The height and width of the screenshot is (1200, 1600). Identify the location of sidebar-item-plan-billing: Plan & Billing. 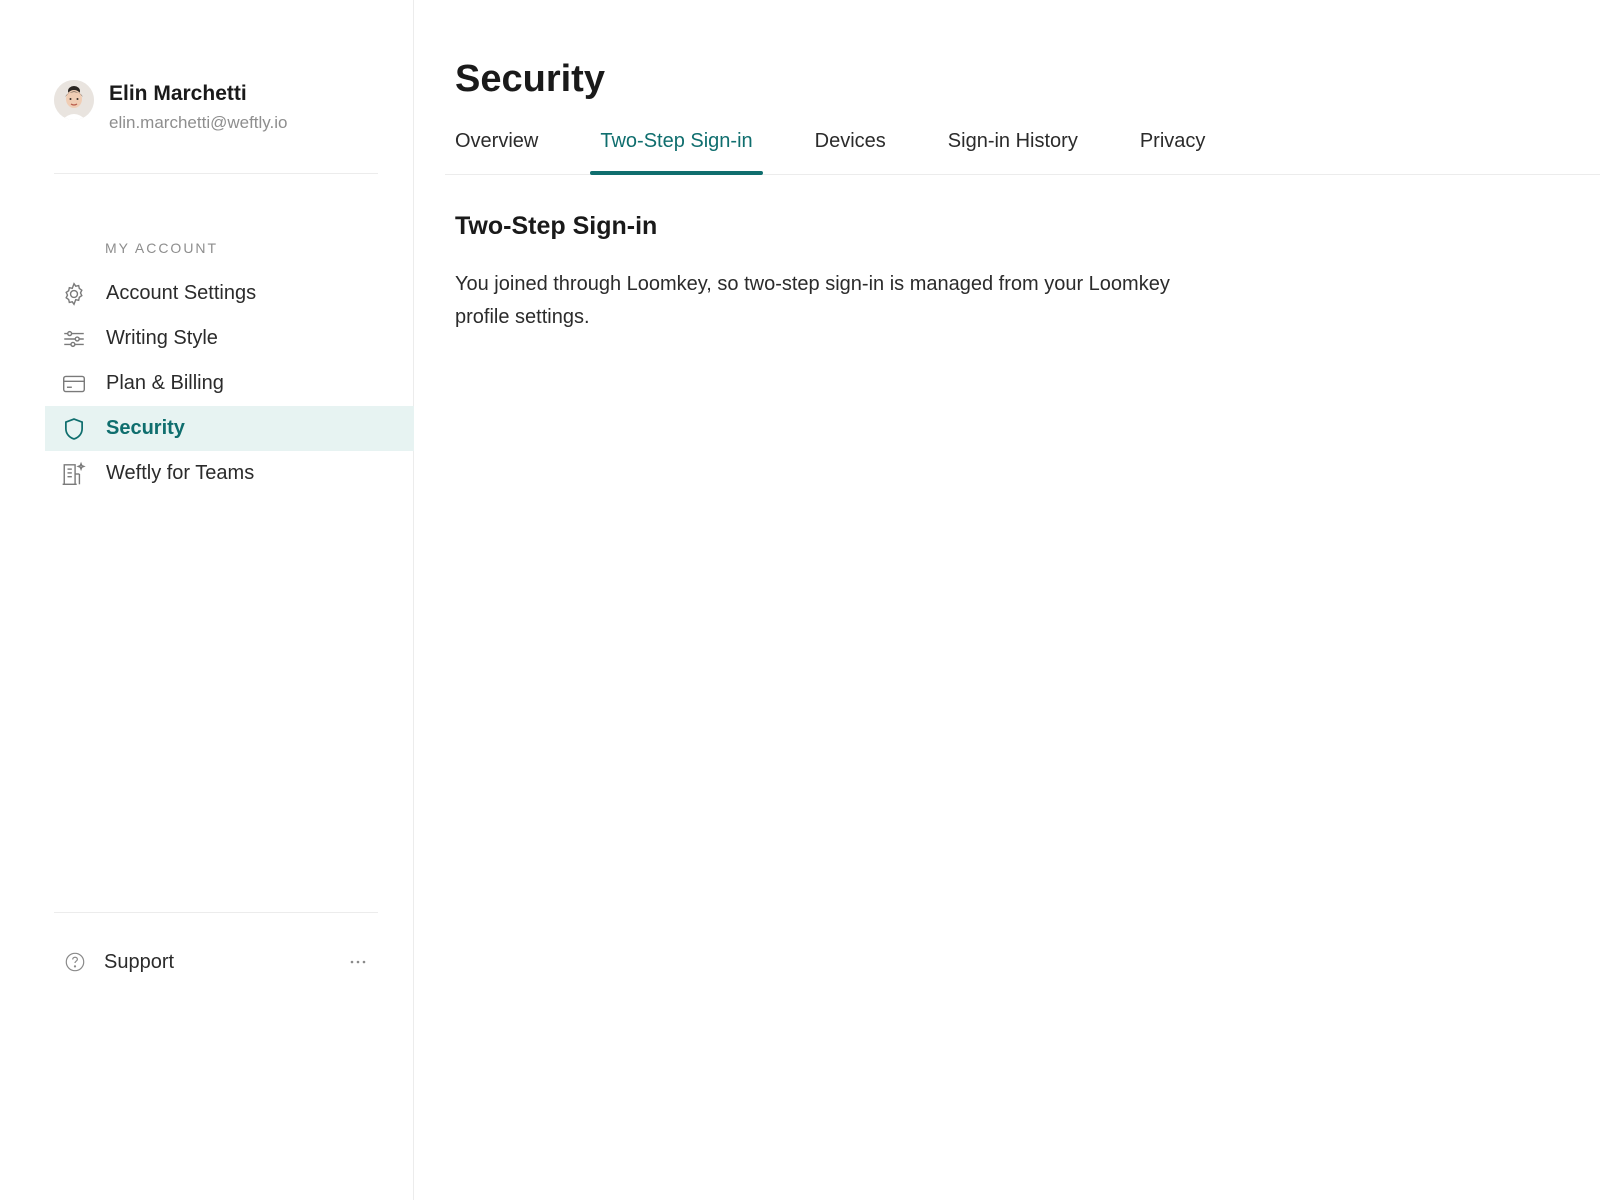
(229, 383).